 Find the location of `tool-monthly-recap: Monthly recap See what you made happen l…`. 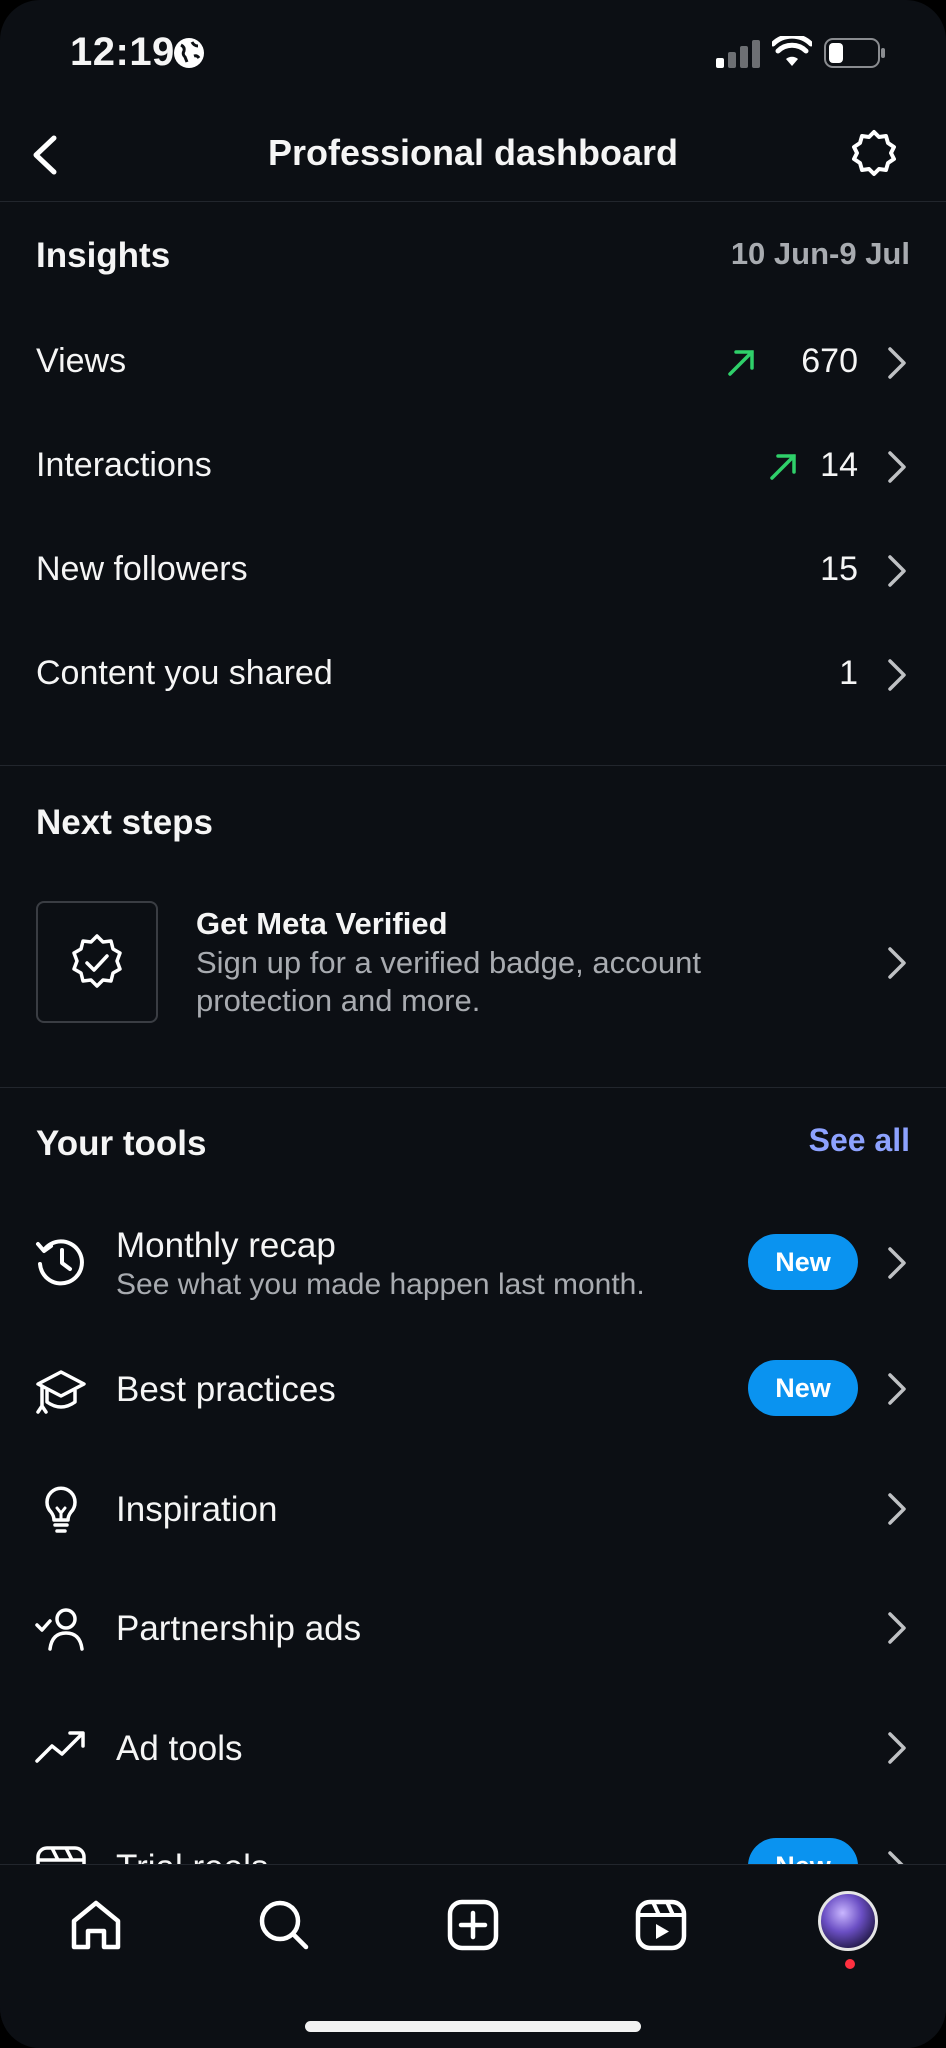

tool-monthly-recap: Monthly recap See what you made happen l… is located at coordinates (473, 1264).